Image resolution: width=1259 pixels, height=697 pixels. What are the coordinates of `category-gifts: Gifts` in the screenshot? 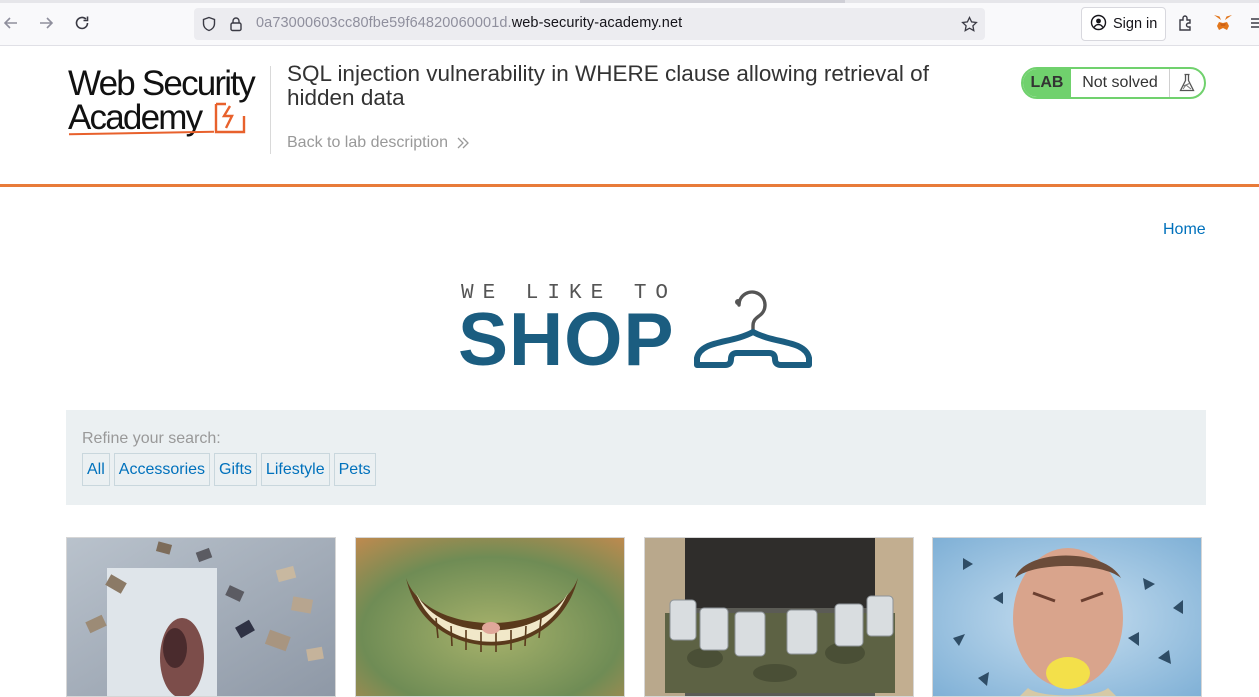 It's located at (235, 469).